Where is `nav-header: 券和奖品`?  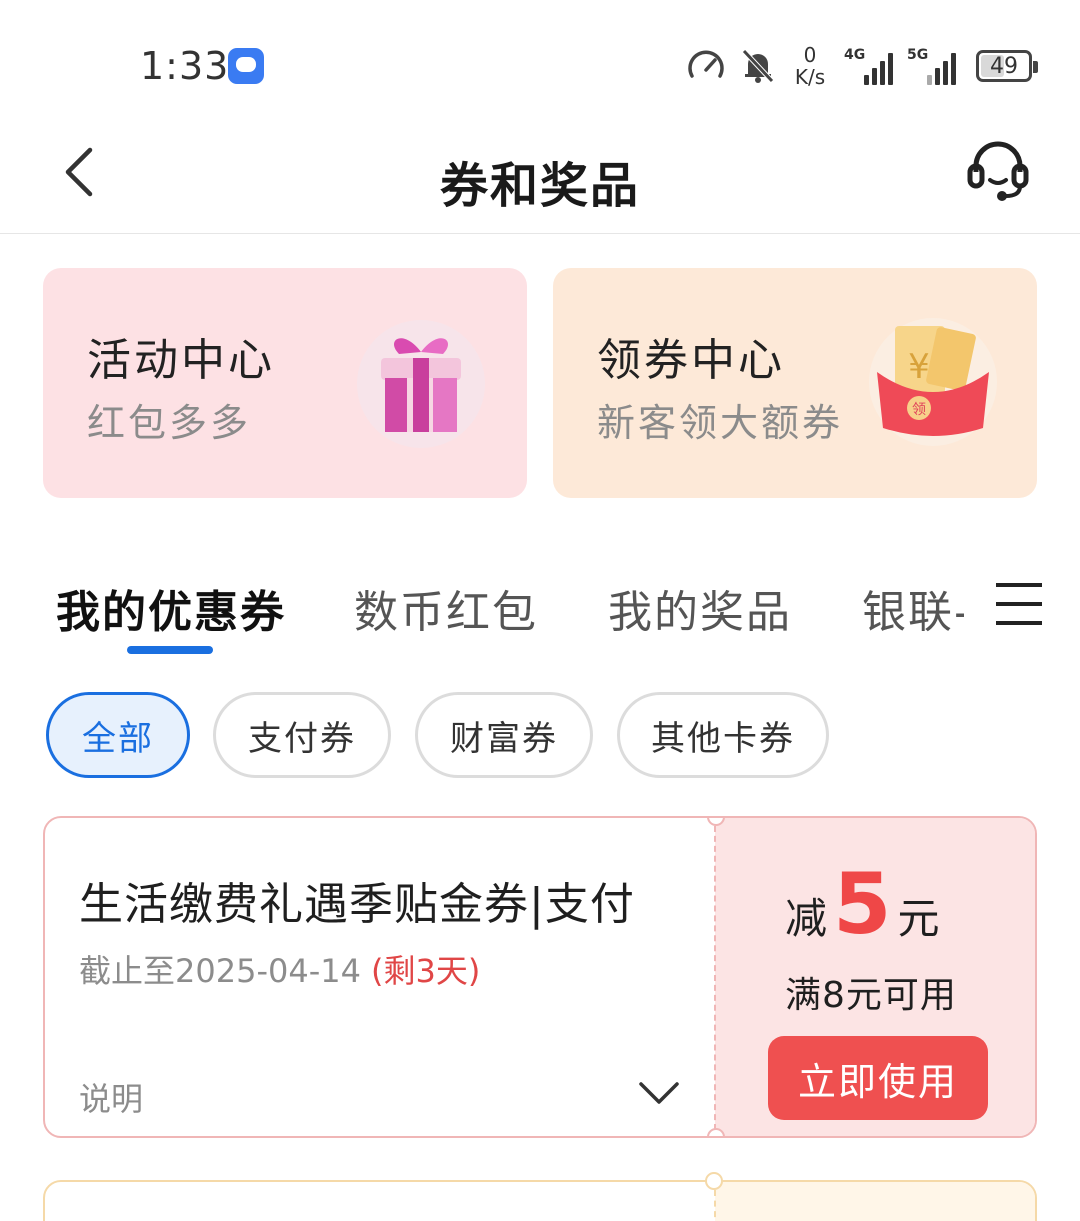 nav-header: 券和奖品 is located at coordinates (540, 177).